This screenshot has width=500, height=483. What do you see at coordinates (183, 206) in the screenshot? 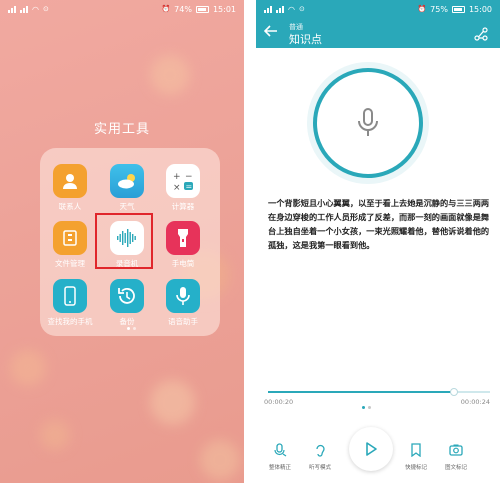
I see `app-label: 计算器` at bounding box center [183, 206].